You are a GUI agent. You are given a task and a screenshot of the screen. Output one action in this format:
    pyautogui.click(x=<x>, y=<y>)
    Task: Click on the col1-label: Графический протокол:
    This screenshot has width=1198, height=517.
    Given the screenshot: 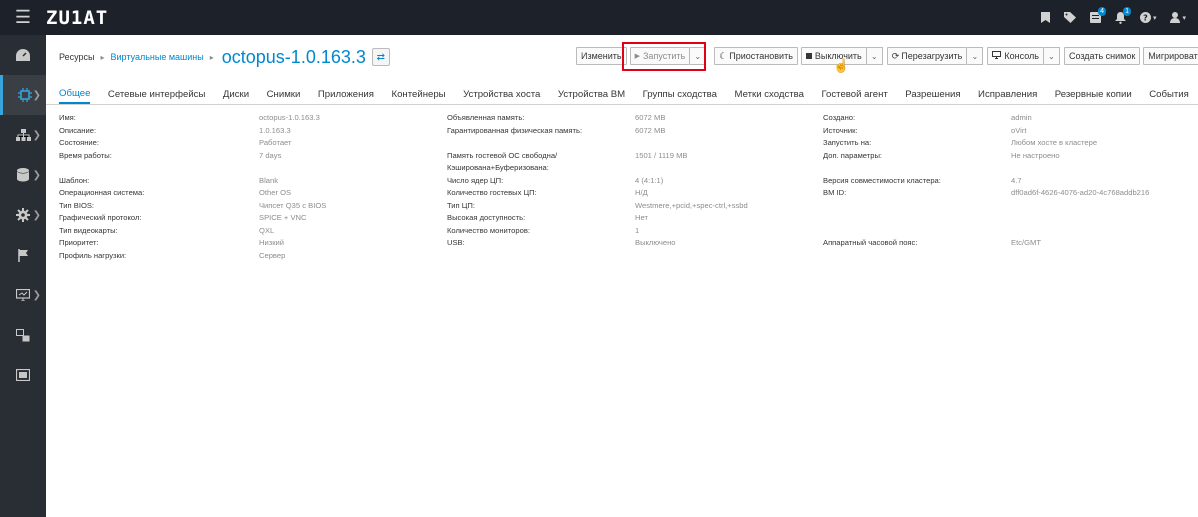 What is the action you would take?
    pyautogui.click(x=100, y=217)
    